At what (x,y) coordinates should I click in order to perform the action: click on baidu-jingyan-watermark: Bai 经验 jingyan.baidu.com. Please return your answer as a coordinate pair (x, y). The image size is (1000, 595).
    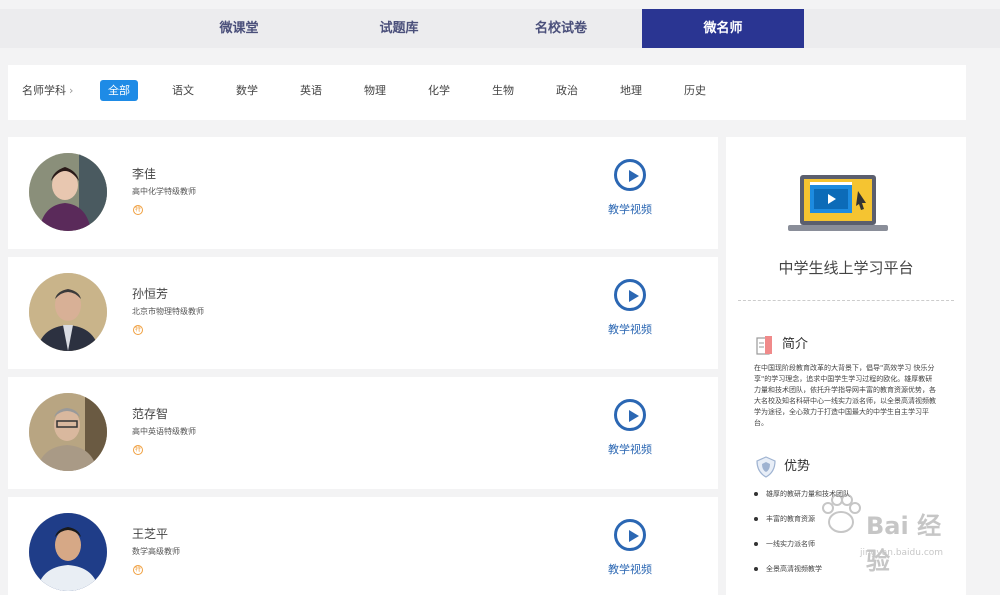
    Looking at the image, I should click on (888, 533).